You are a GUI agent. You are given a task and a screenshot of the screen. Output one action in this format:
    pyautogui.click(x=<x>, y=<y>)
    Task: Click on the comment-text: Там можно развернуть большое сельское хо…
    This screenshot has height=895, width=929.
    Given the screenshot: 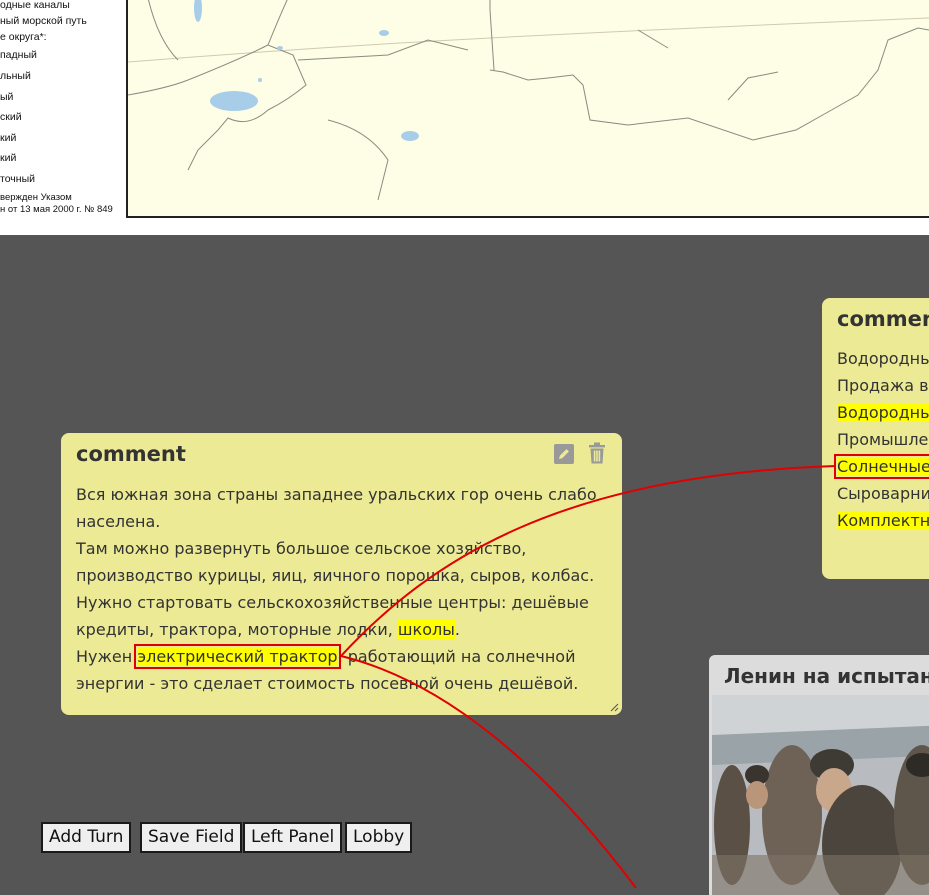 What is the action you would take?
    pyautogui.click(x=301, y=548)
    